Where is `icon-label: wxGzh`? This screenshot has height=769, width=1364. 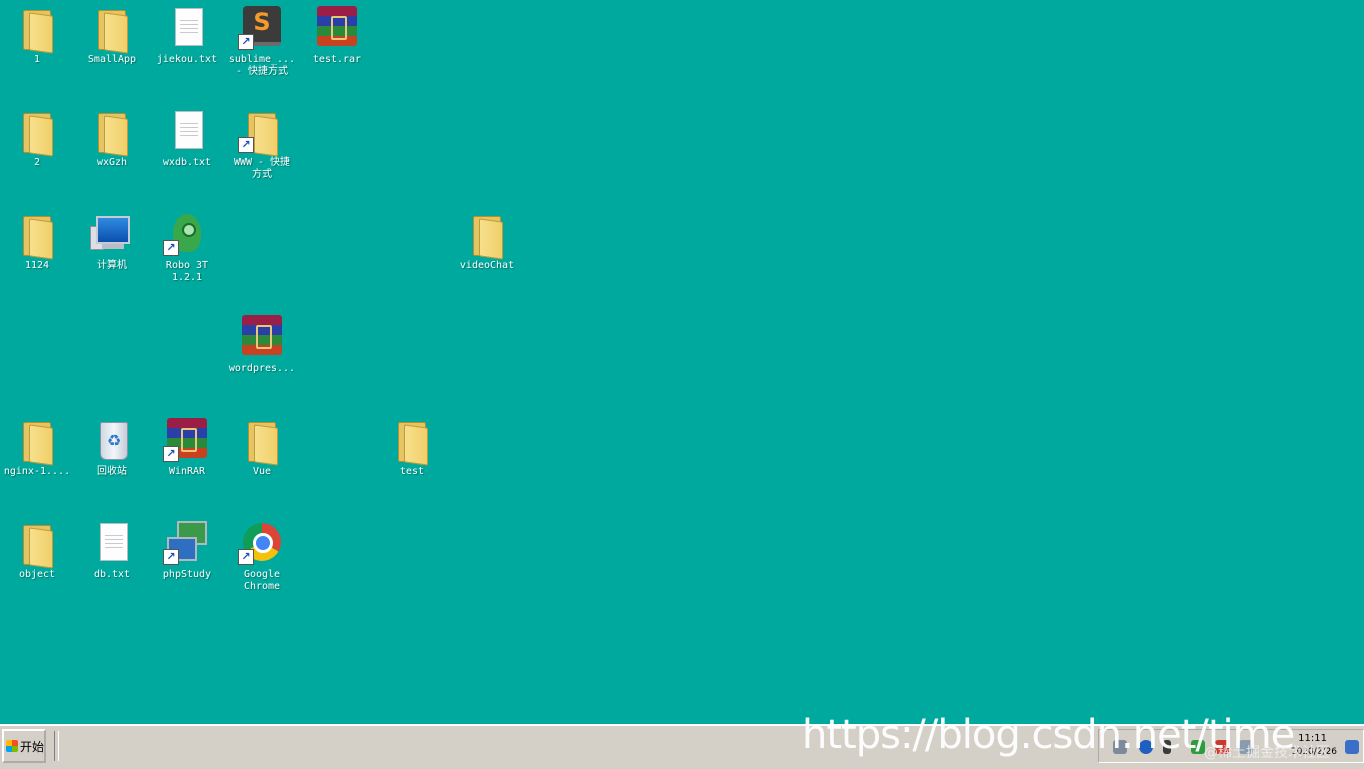 icon-label: wxGzh is located at coordinates (112, 162).